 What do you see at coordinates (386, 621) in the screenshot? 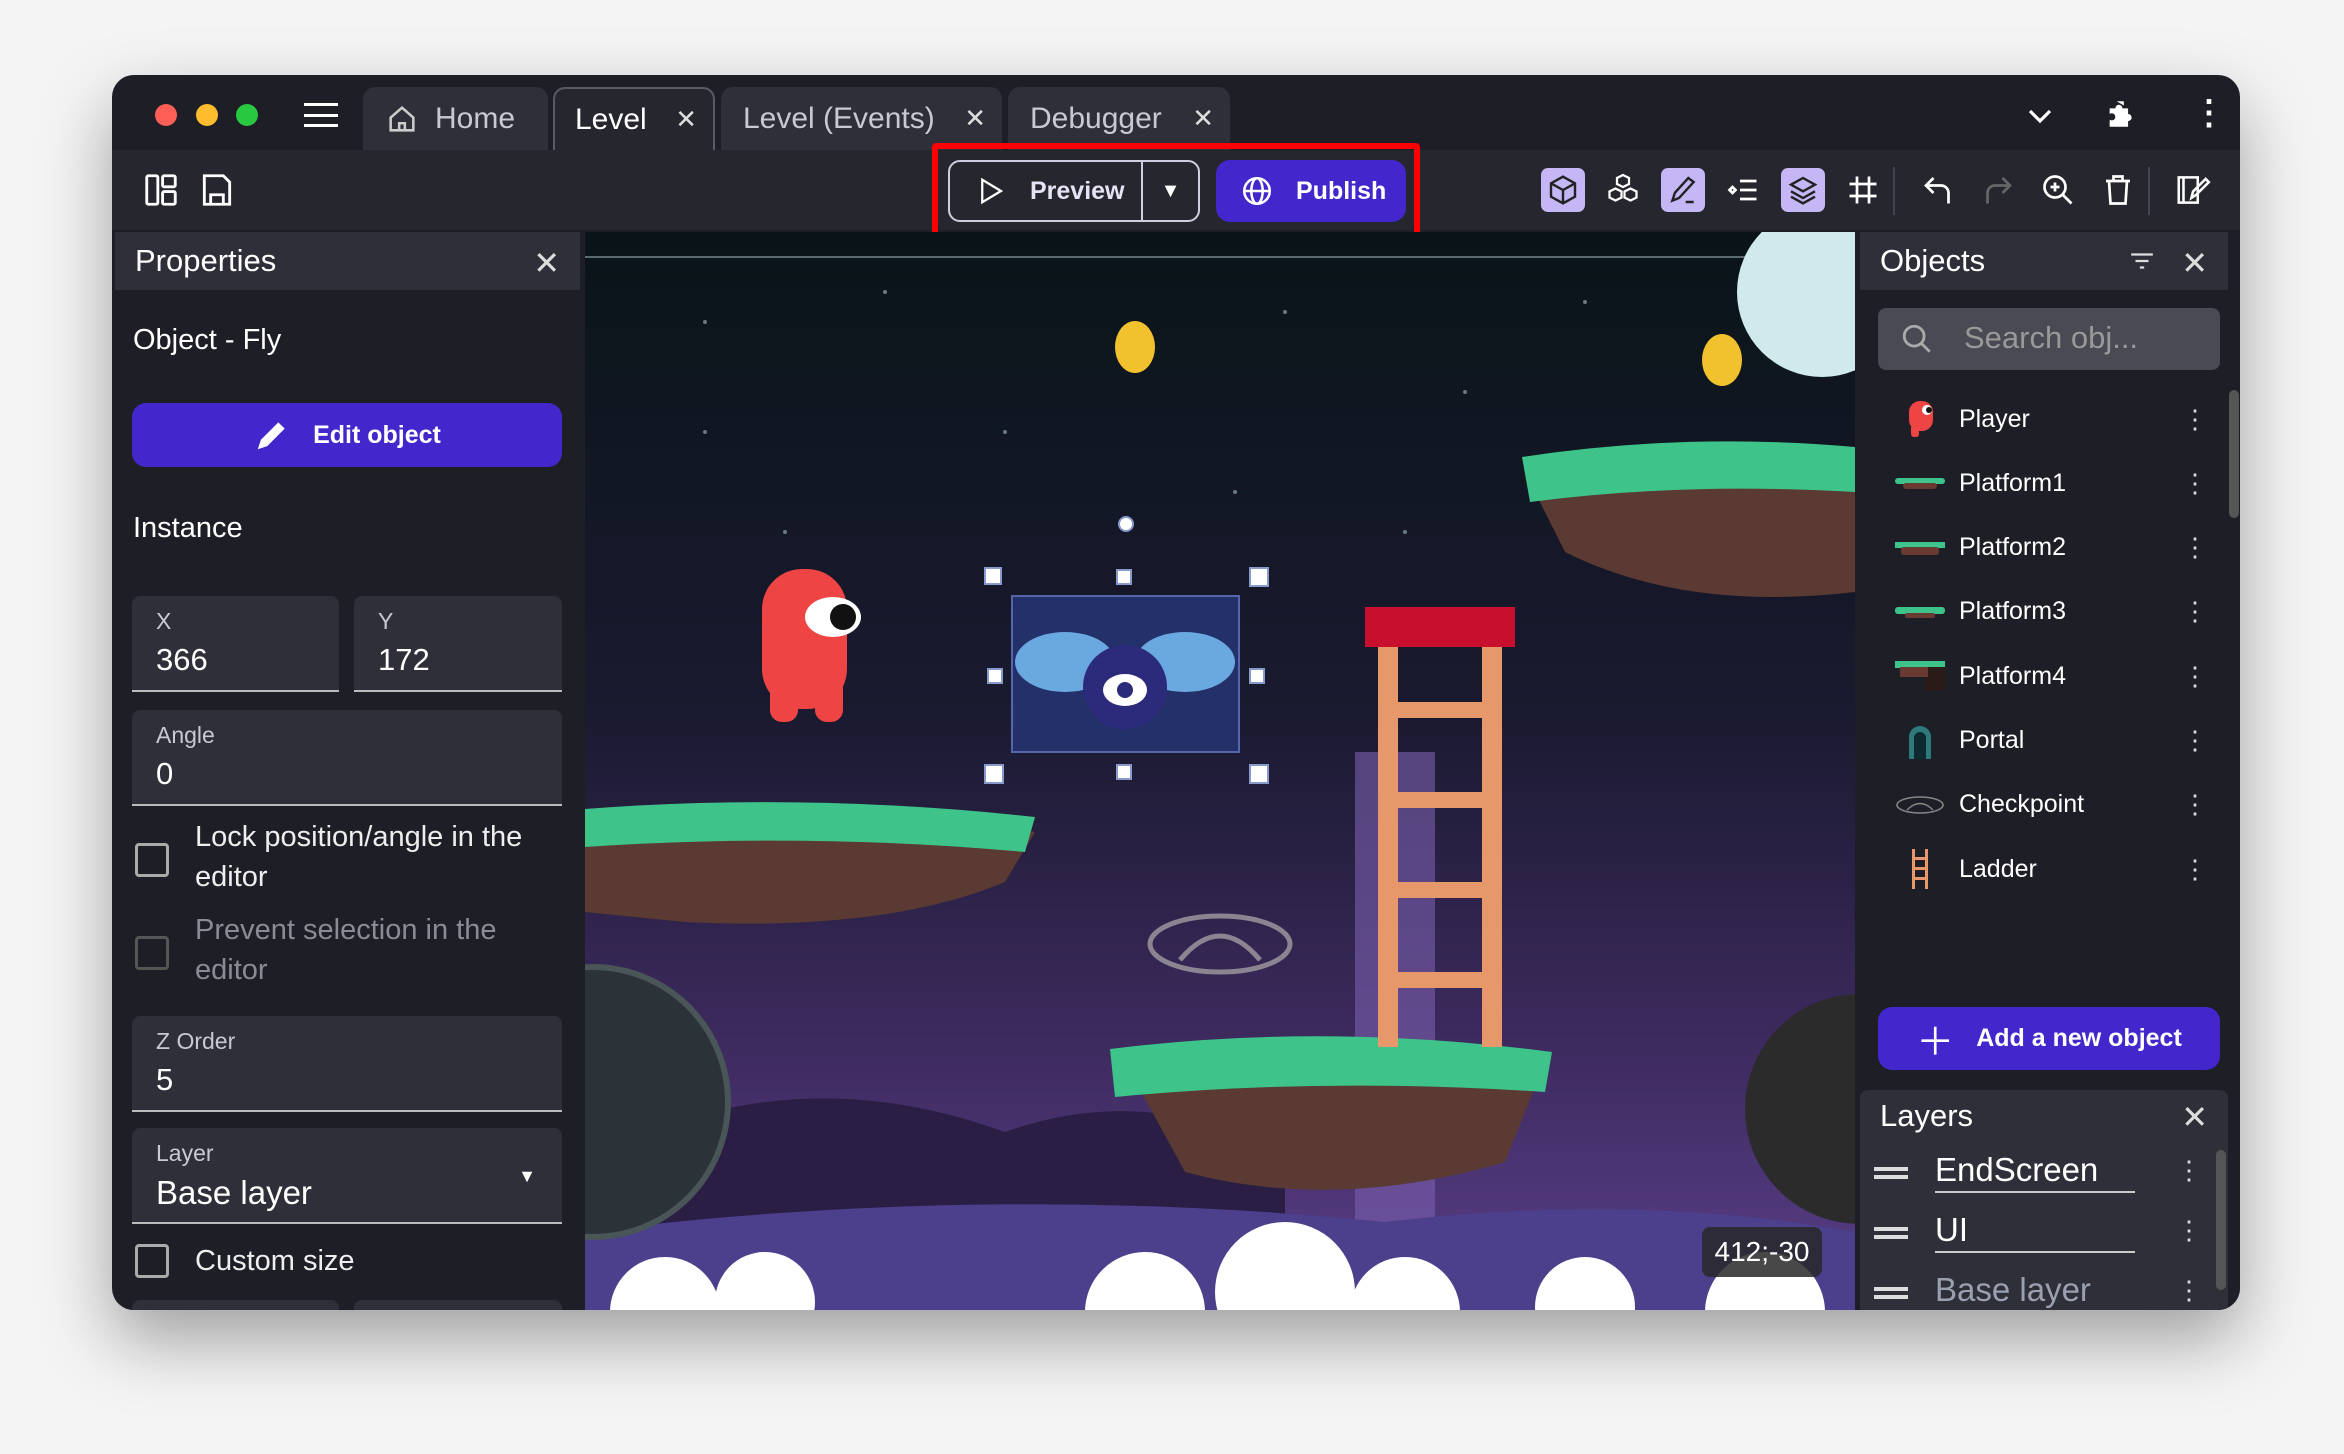
I see `field-label: Y` at bounding box center [386, 621].